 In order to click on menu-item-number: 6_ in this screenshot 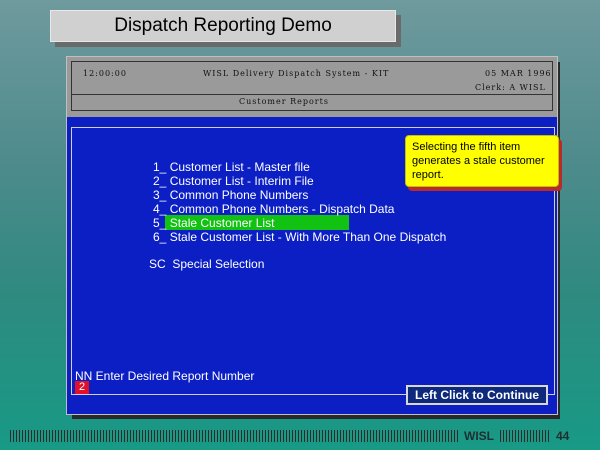, I will do `click(160, 237)`.